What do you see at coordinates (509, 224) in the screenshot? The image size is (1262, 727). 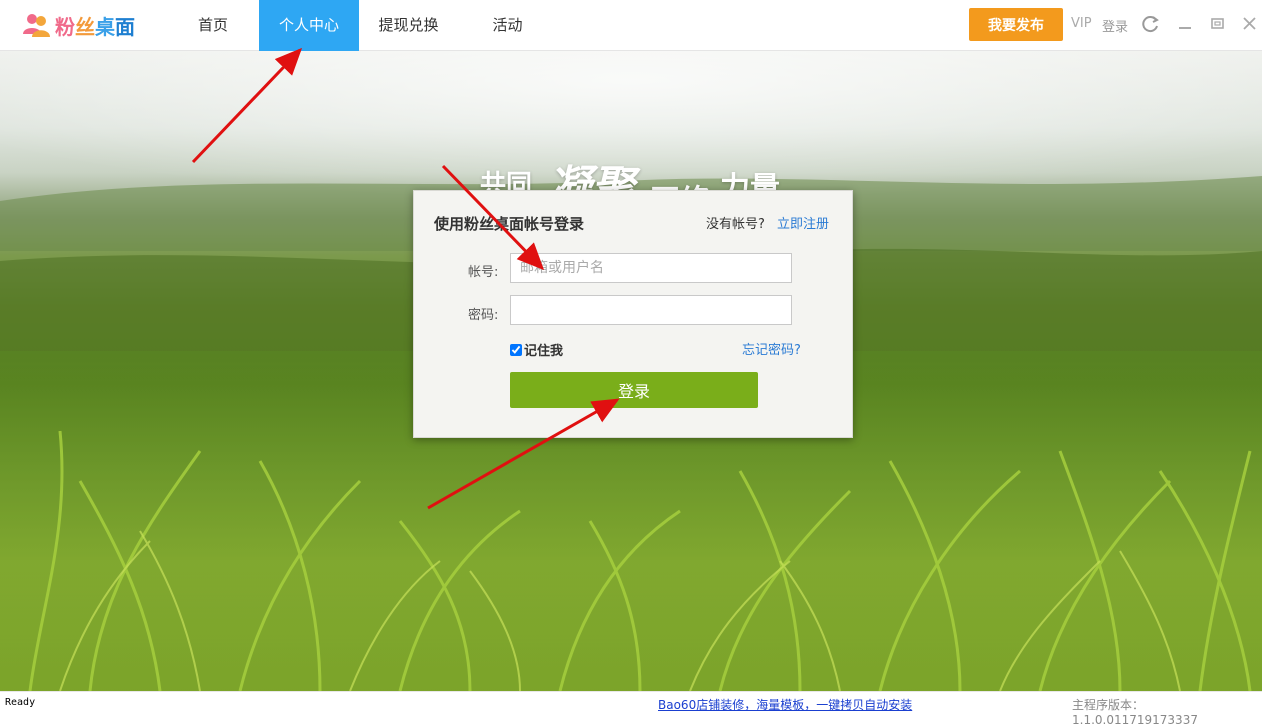 I see `login-title: 使用粉丝桌面帐号登录` at bounding box center [509, 224].